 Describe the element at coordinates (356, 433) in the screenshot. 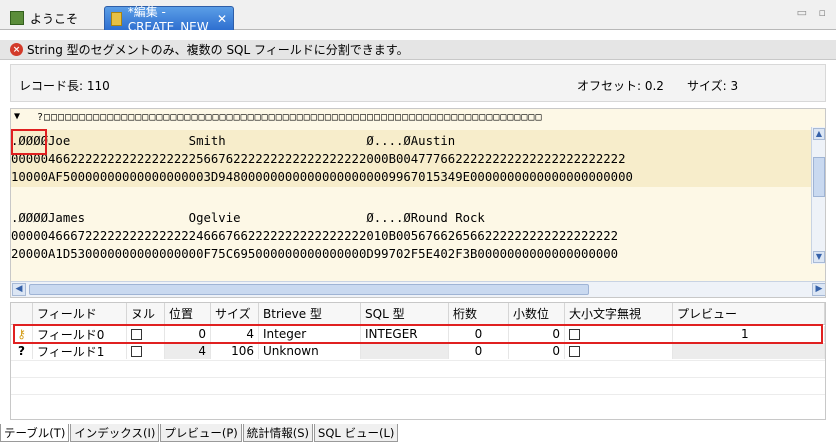

I see `tab-sql-view: SQL ビュー(L)` at that location.